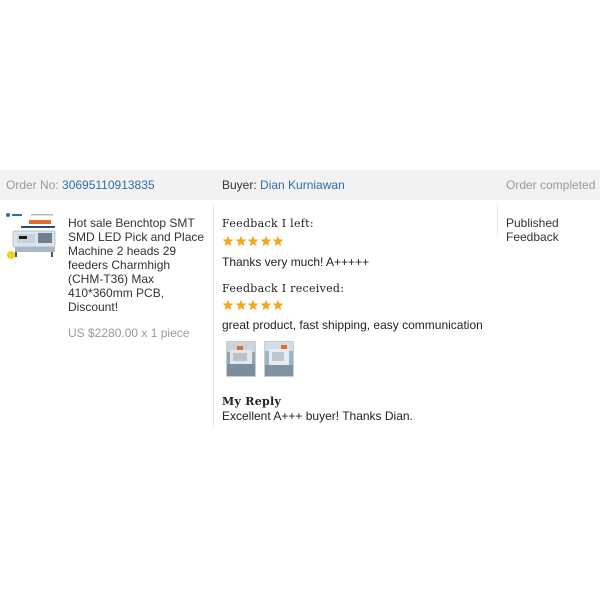 This screenshot has width=600, height=600. I want to click on buyer-label: Buyer:, so click(239, 185).